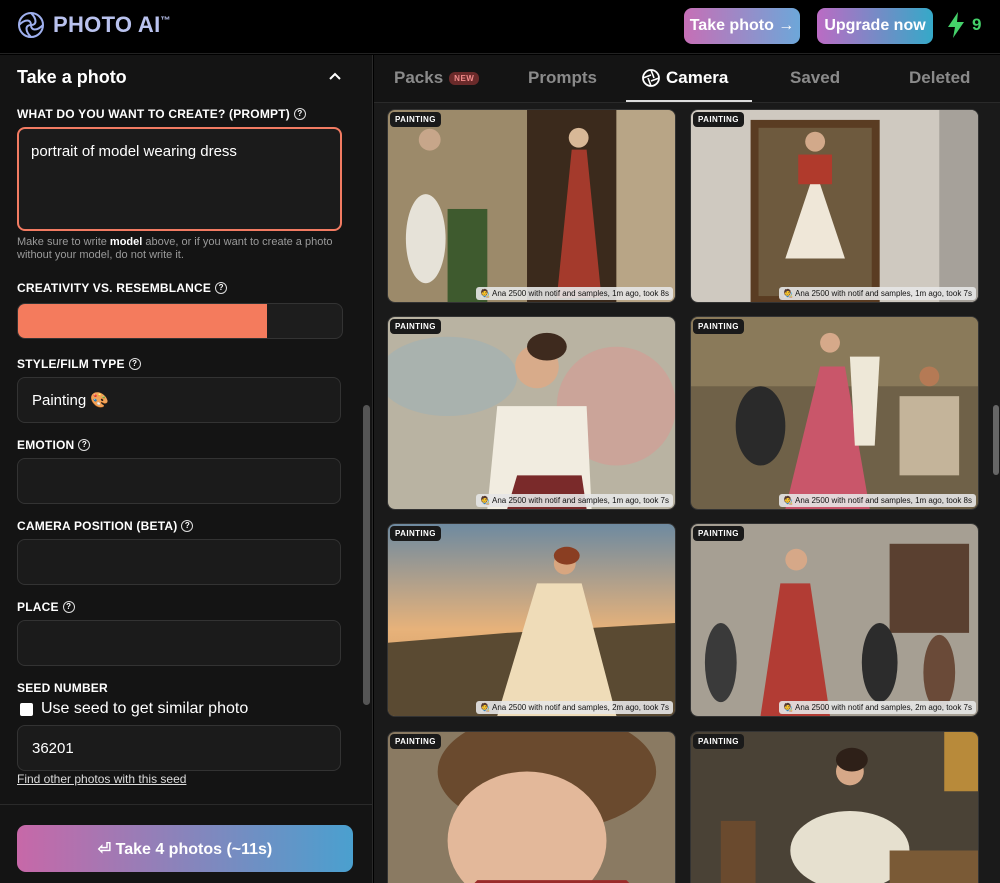 This screenshot has height=883, width=1000. I want to click on emotion-label-text: EMOTION, so click(46, 445).